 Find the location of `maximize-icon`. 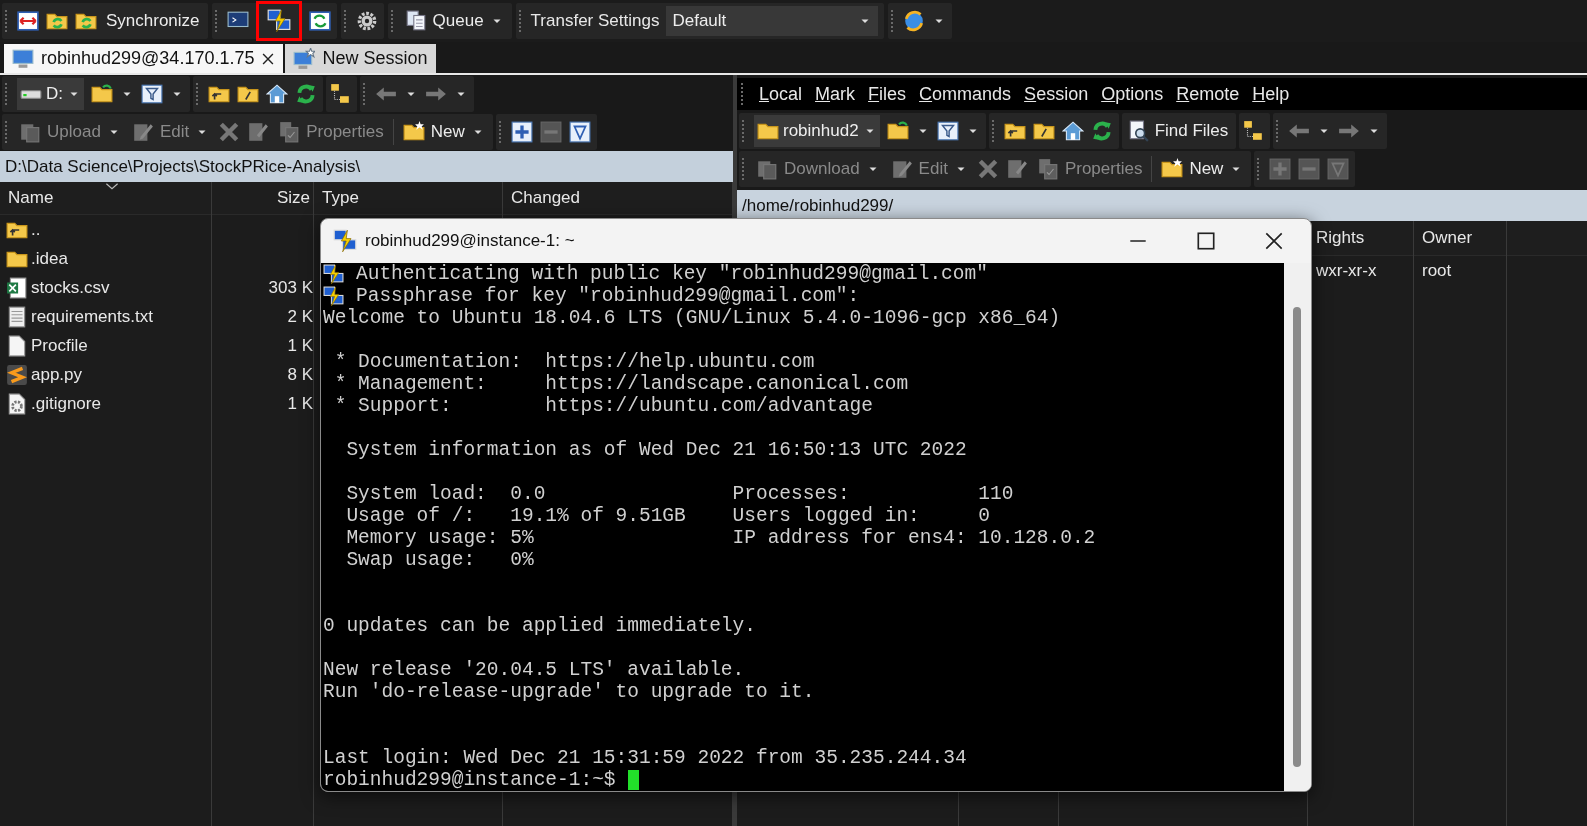

maximize-icon is located at coordinates (1206, 241).